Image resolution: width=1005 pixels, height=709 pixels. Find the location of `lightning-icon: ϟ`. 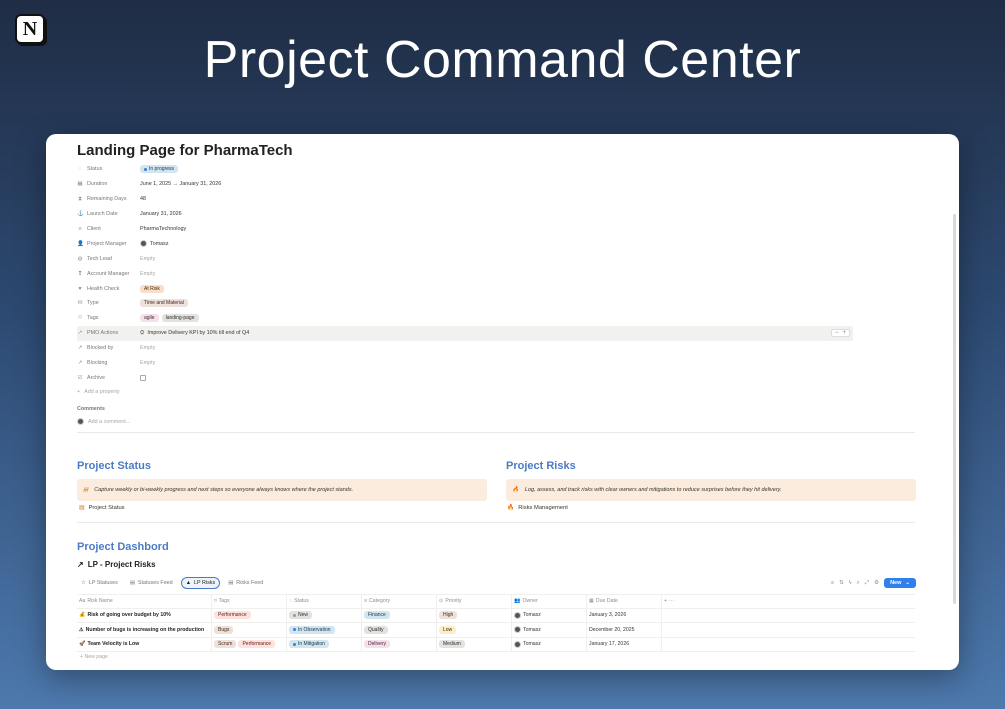

lightning-icon: ϟ is located at coordinates (850, 583).